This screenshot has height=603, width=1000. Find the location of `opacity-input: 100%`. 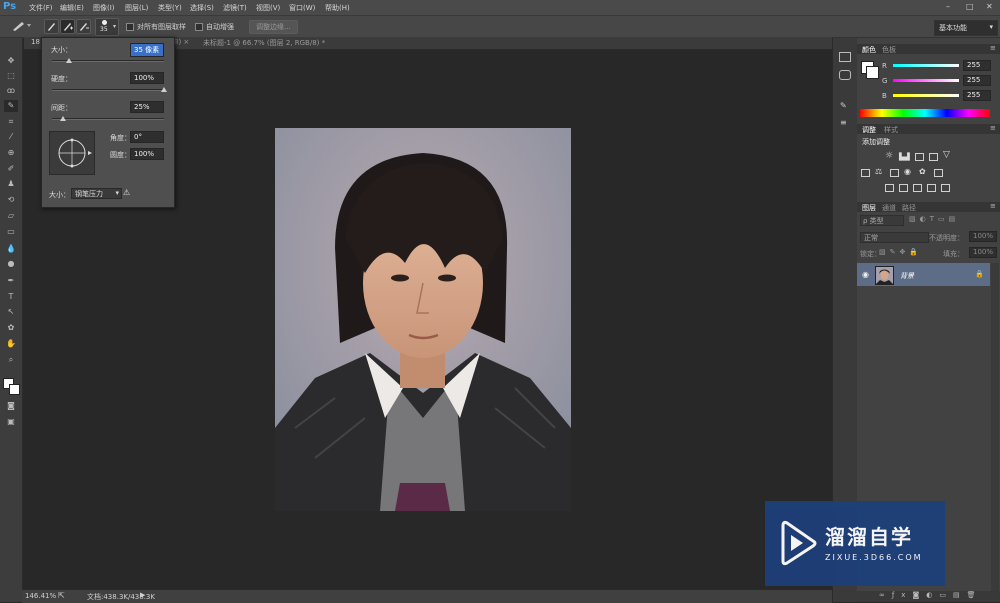

opacity-input: 100% is located at coordinates (983, 236).